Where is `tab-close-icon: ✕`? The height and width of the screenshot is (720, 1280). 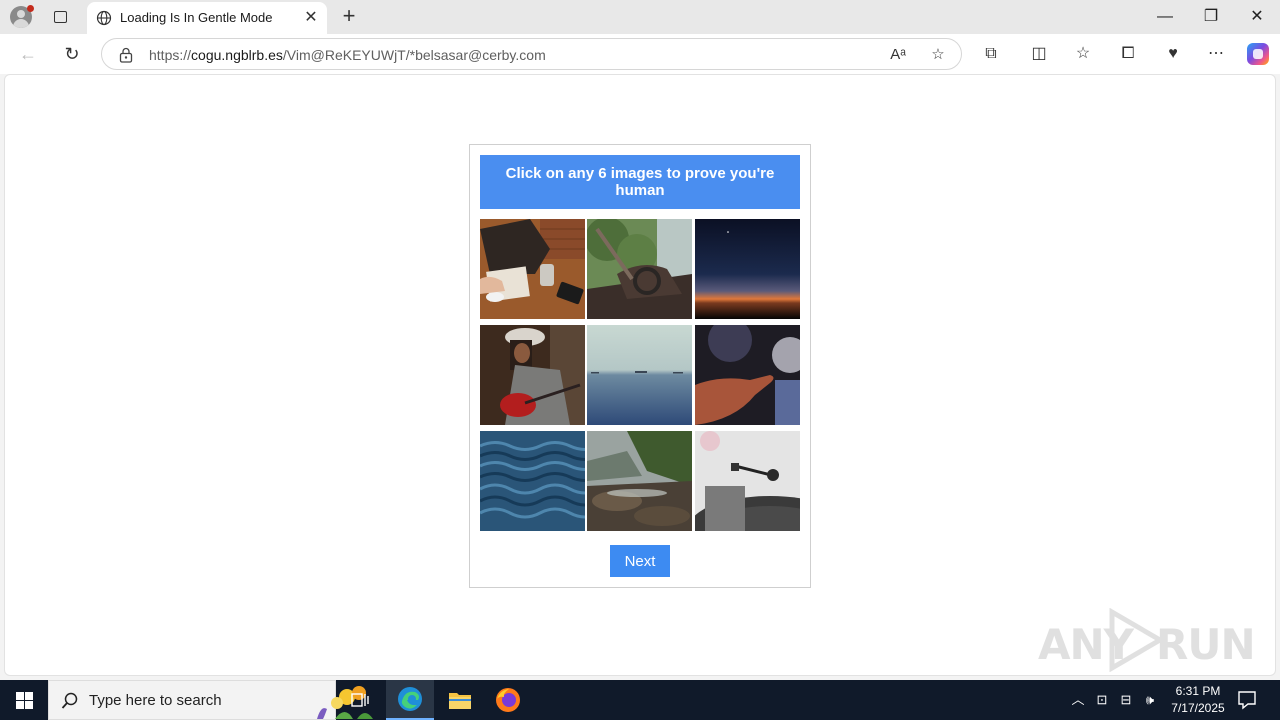 tab-close-icon: ✕ is located at coordinates (311, 18).